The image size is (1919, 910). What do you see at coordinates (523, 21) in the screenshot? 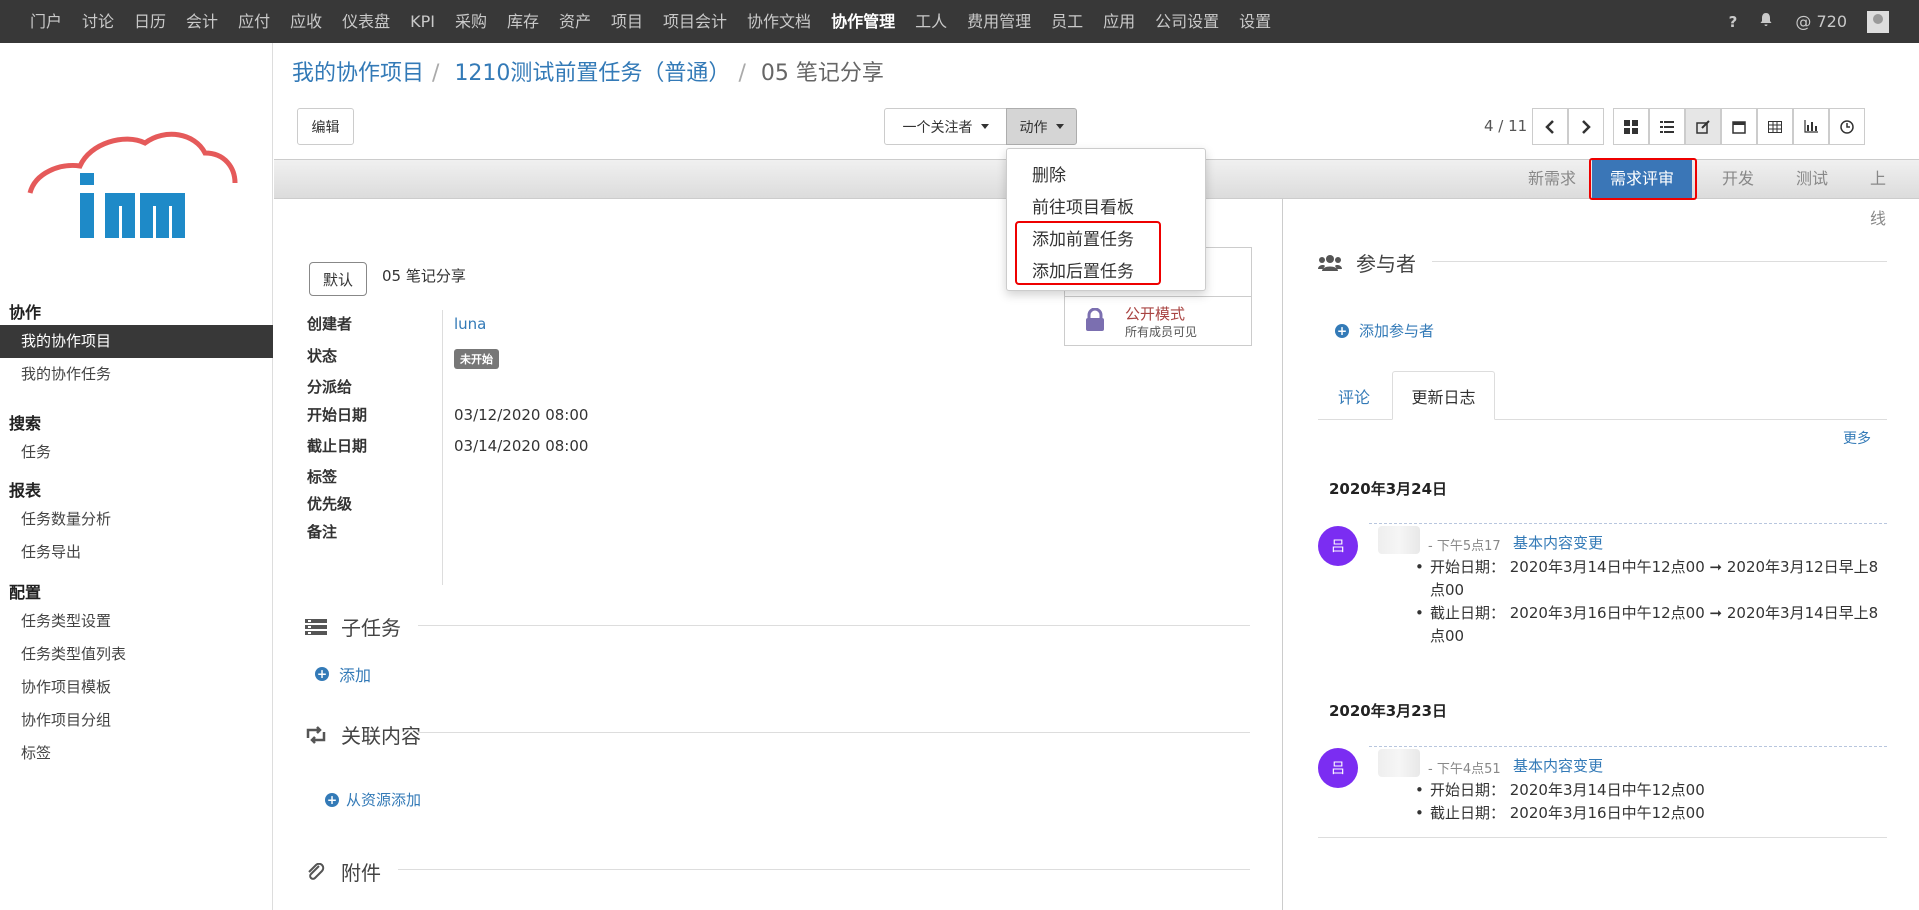
I see `nav-item-inventory: 库存` at bounding box center [523, 21].